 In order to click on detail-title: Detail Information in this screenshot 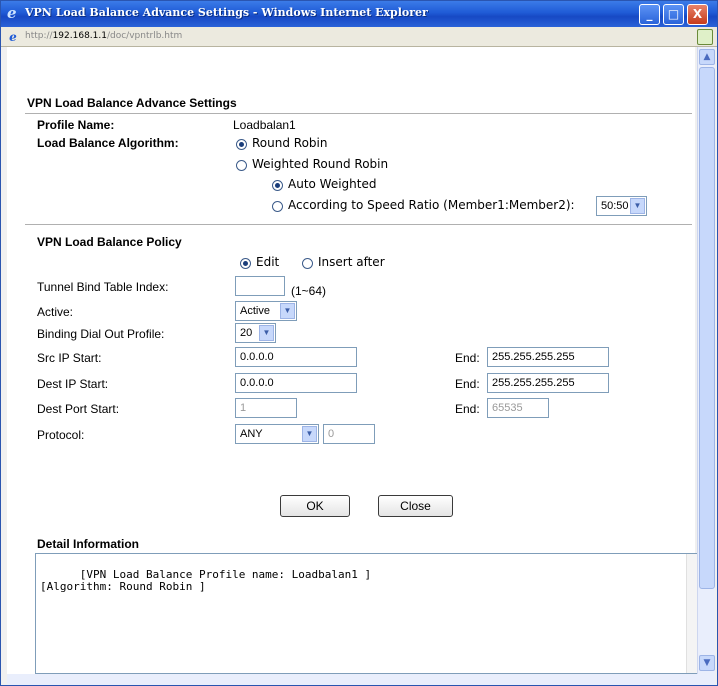, I will do `click(88, 544)`.